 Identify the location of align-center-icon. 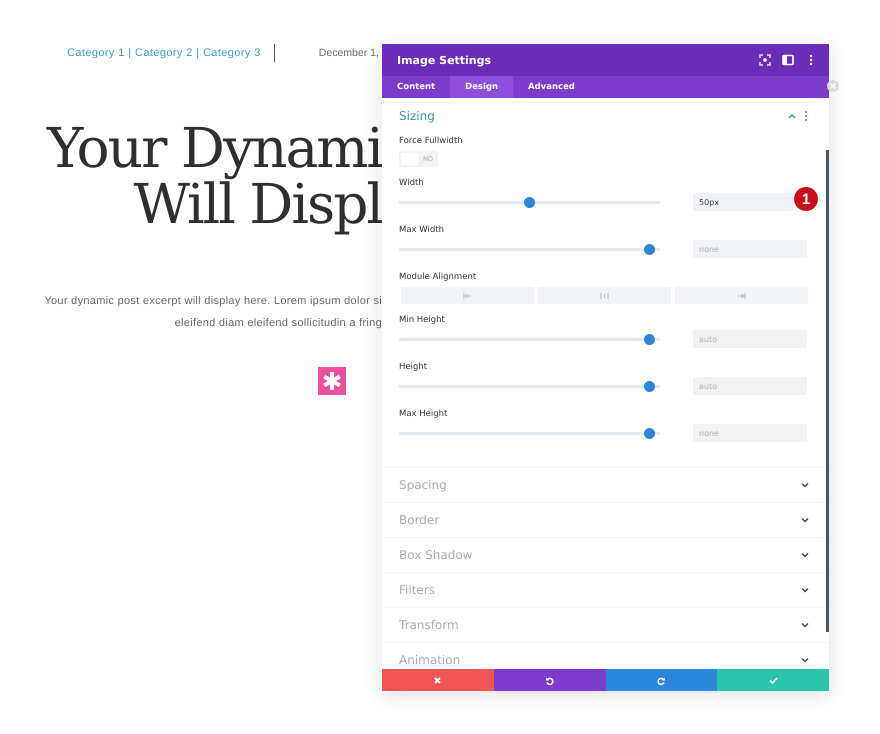
(604, 296).